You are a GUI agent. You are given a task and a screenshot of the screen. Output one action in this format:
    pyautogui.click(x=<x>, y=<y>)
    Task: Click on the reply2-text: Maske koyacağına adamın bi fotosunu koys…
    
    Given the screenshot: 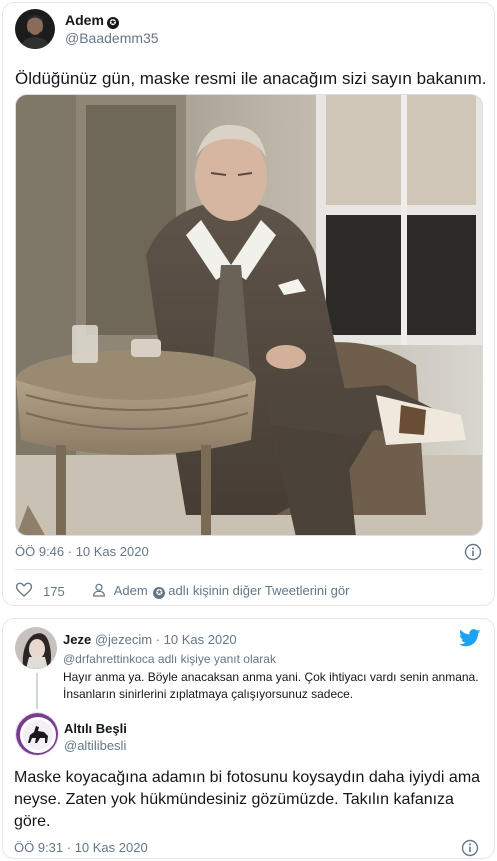 What is the action you would take?
    pyautogui.click(x=247, y=799)
    